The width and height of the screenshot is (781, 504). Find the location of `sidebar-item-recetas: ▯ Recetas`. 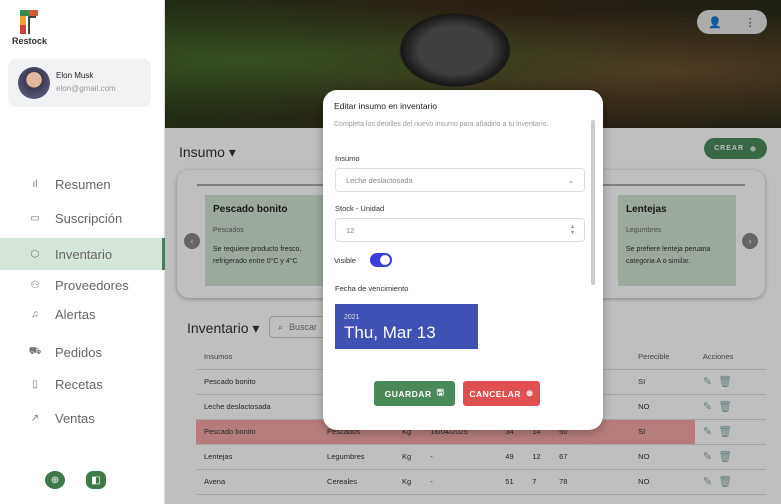

sidebar-item-recetas: ▯ Recetas is located at coordinates (82, 384).